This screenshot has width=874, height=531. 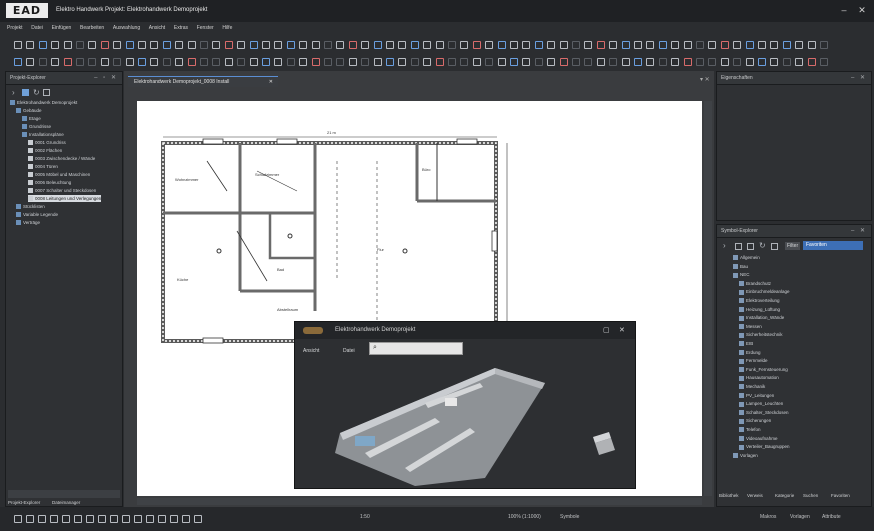 I want to click on menu-auswahlung: Auswahlung, so click(x=126, y=28).